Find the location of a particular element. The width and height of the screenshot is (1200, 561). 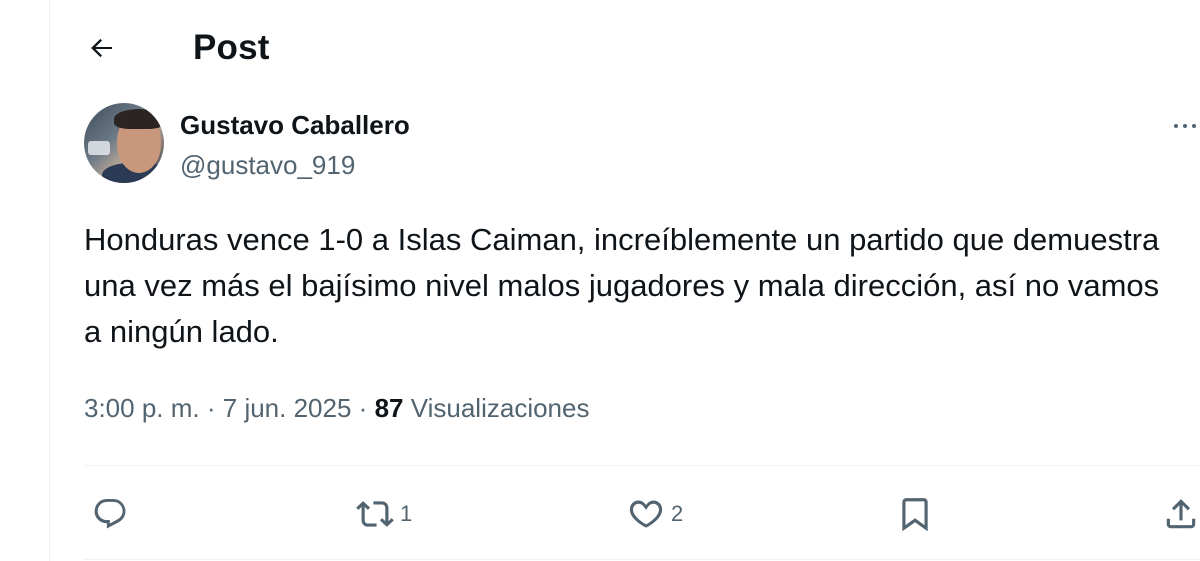

arrow-left-icon is located at coordinates (101, 48).